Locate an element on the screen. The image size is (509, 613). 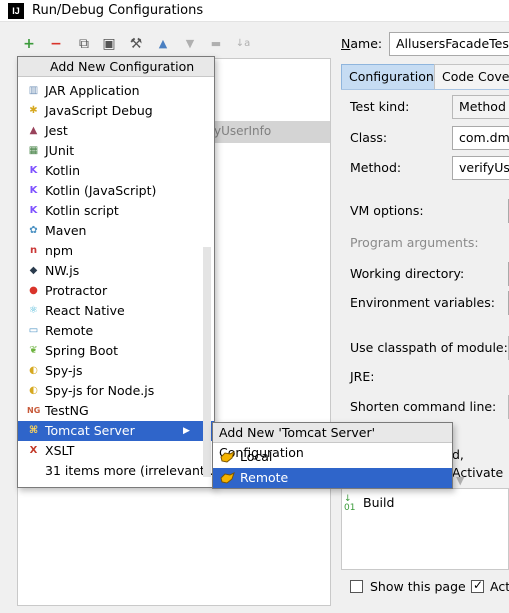
window-title: Run/Debug Configurations is located at coordinates (118, 10).